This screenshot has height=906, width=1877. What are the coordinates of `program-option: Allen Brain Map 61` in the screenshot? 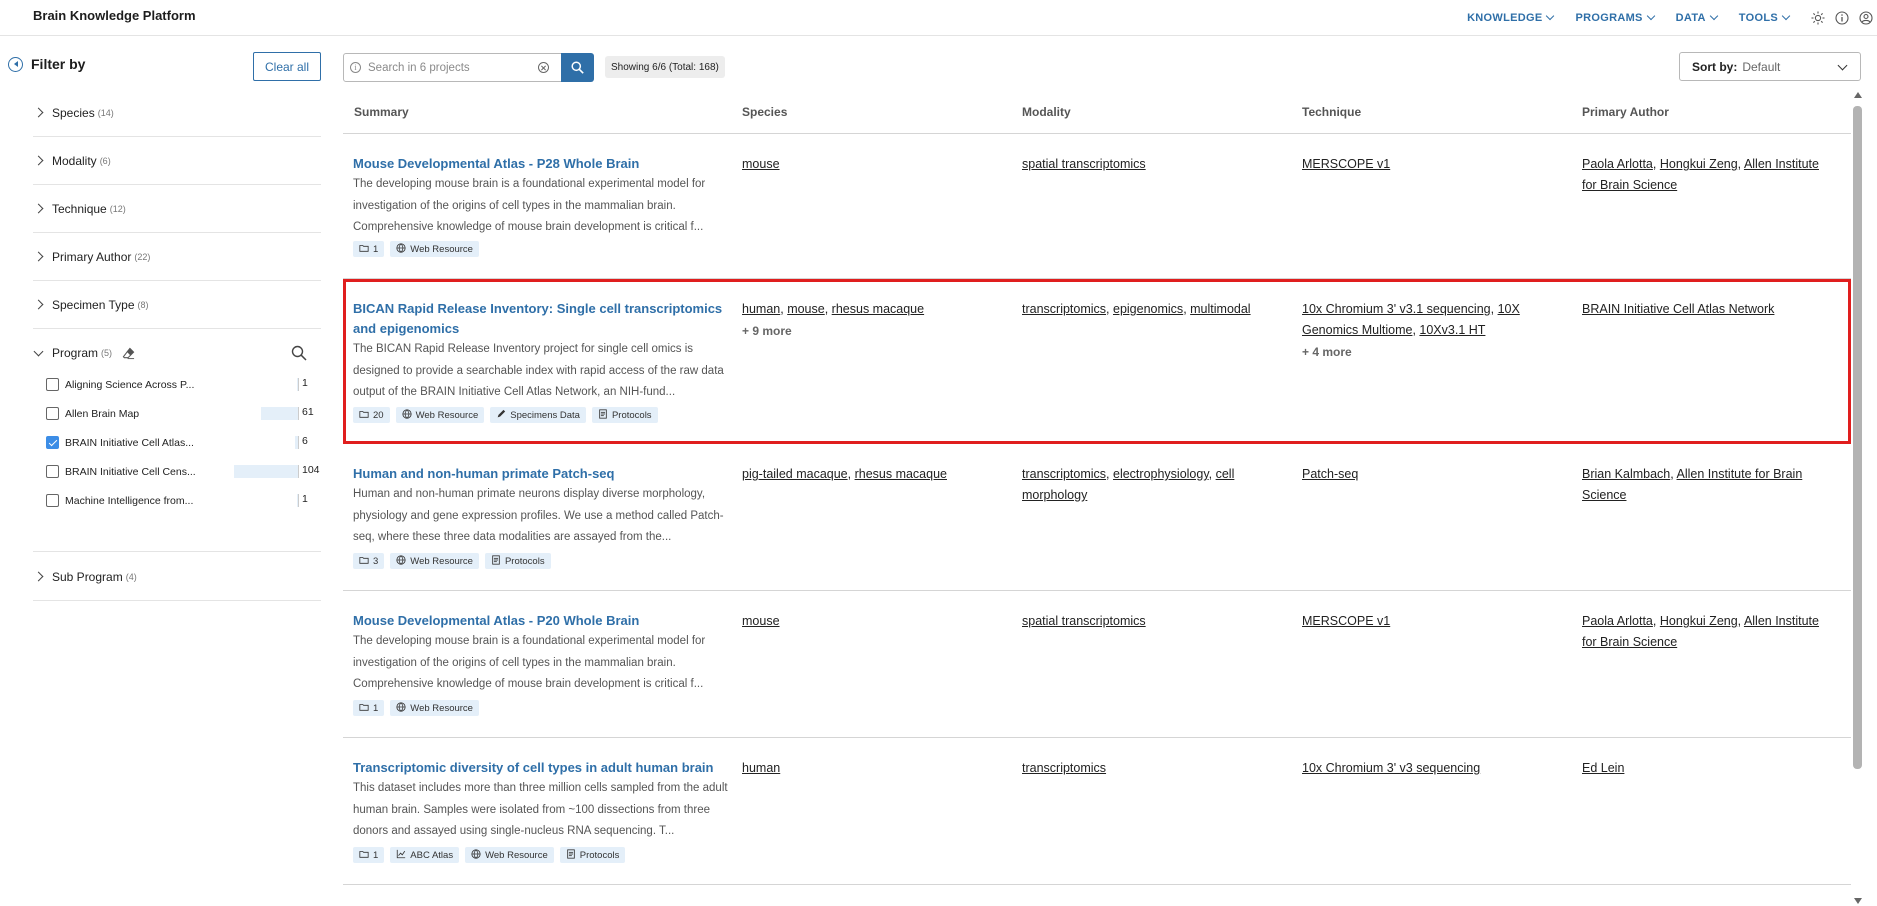 It's located at (177, 413).